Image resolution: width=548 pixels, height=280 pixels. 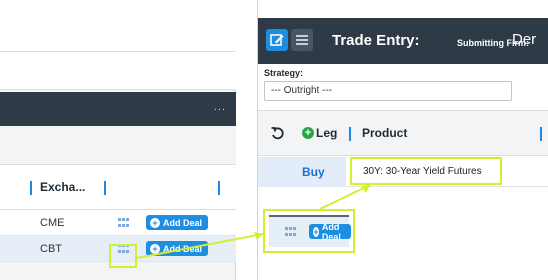 I want to click on add-deal-preview: + Add Deal, so click(x=330, y=231).